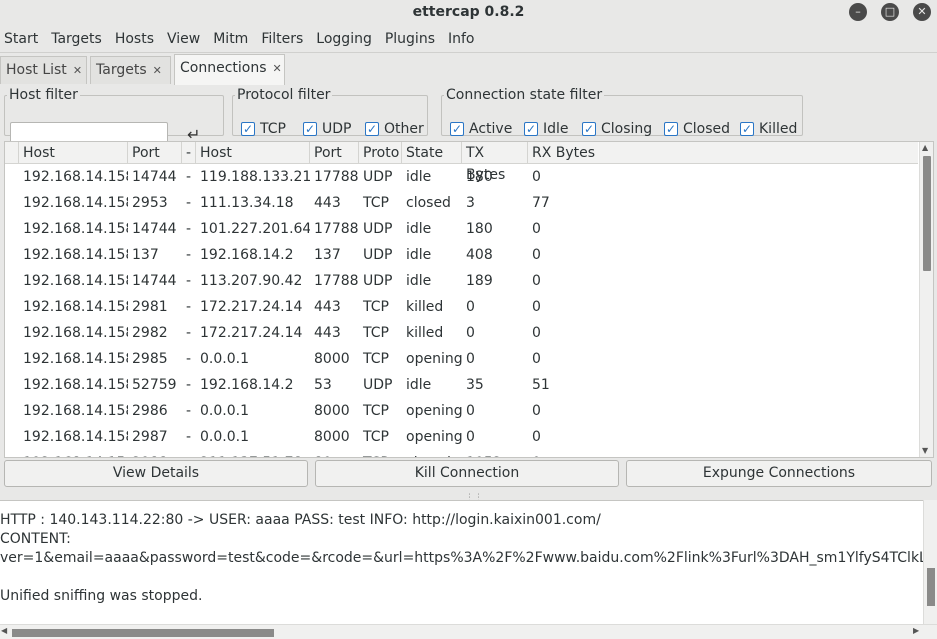  What do you see at coordinates (432, 153) in the screenshot?
I see `column-header-state: State` at bounding box center [432, 153].